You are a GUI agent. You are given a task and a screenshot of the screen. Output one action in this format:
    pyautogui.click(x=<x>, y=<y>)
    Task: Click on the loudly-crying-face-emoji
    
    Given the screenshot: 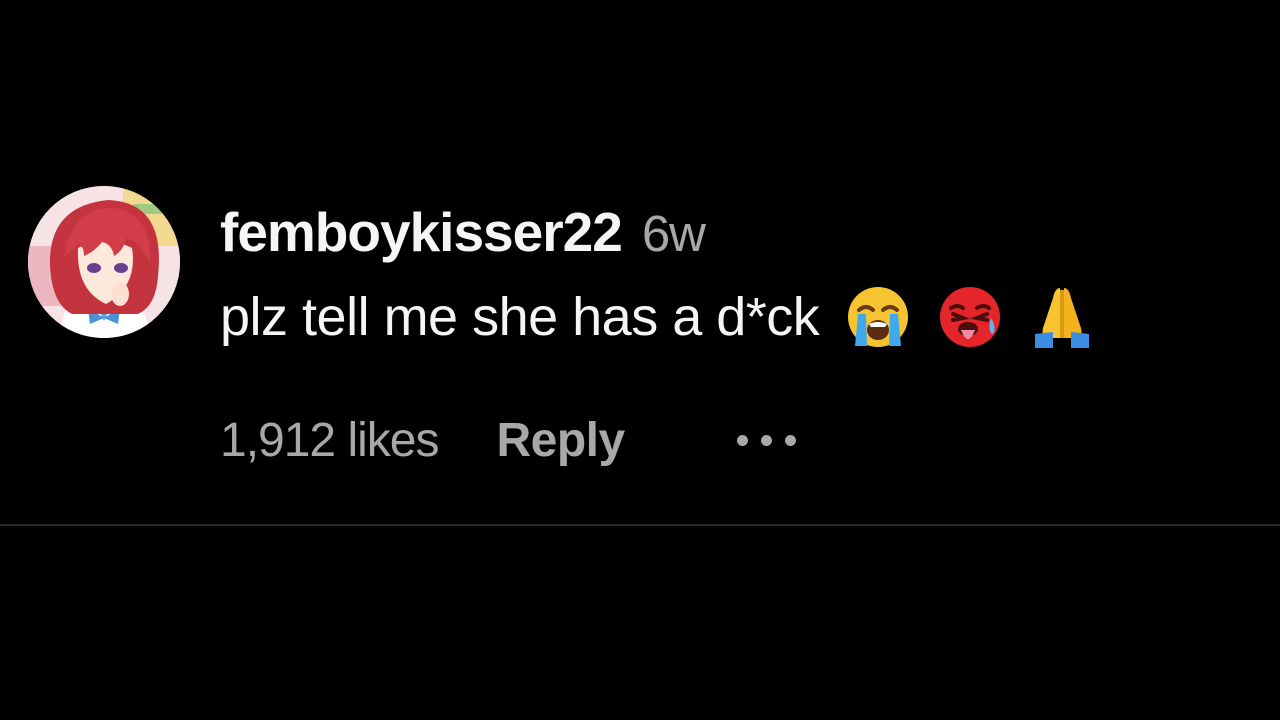 What is the action you would take?
    pyautogui.click(x=878, y=317)
    